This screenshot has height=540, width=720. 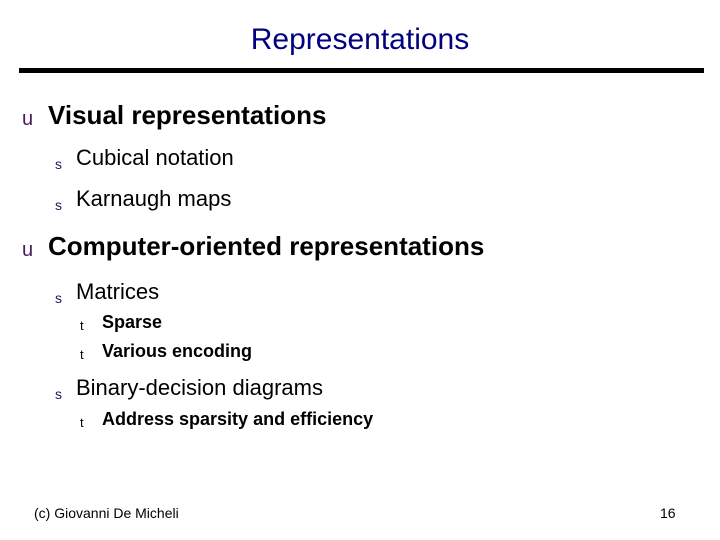 What do you see at coordinates (266, 246) in the screenshot?
I see `list-item-text: Computer-oriented representations` at bounding box center [266, 246].